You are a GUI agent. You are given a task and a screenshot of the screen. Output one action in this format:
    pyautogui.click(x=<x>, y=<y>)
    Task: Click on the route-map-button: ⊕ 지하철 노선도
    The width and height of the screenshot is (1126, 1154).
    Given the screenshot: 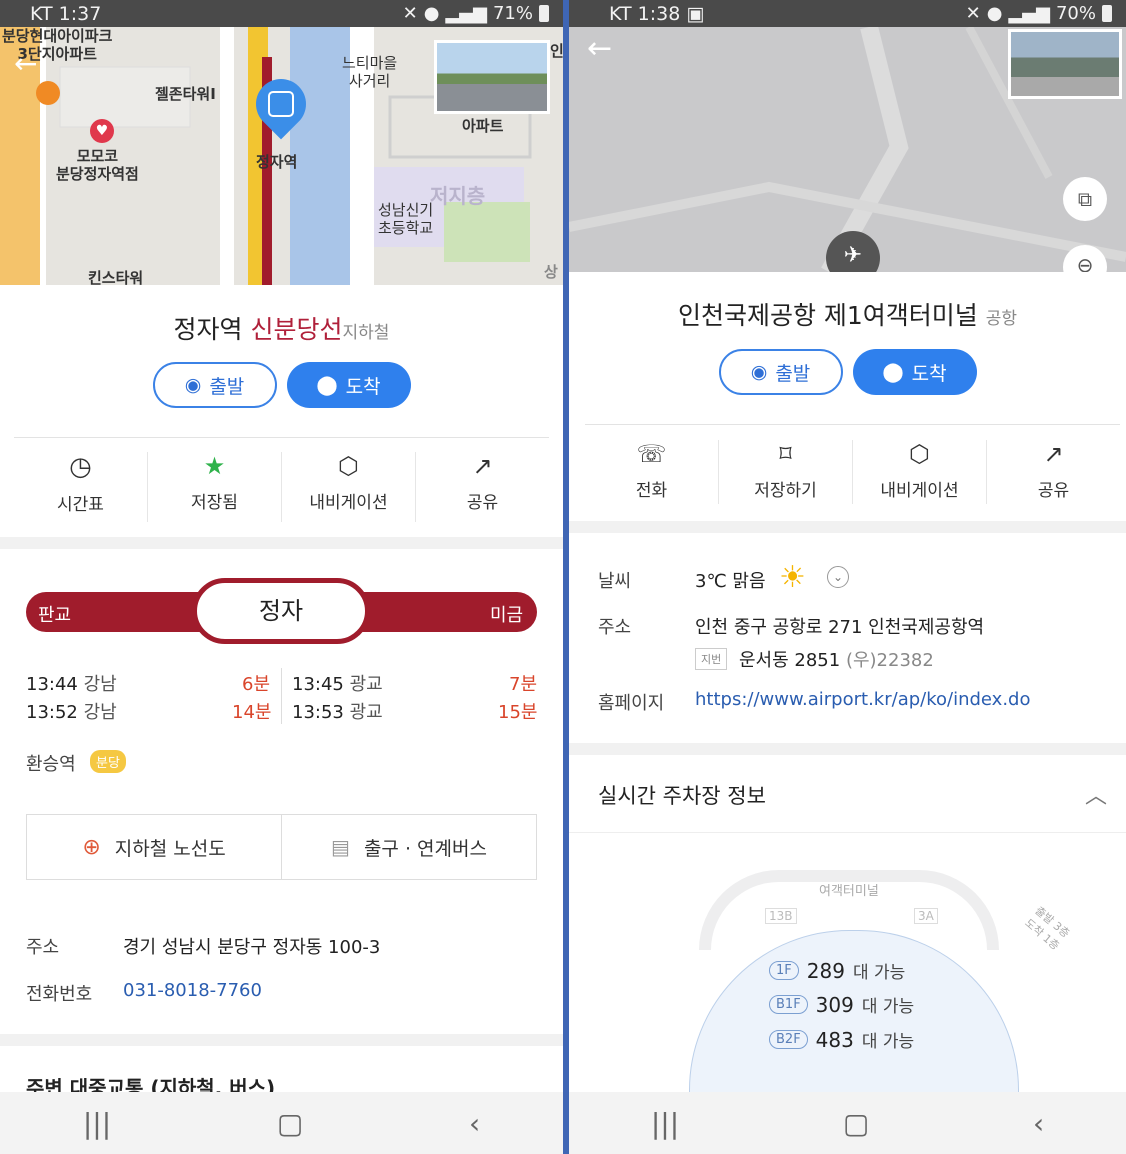 What is the action you would take?
    pyautogui.click(x=154, y=847)
    